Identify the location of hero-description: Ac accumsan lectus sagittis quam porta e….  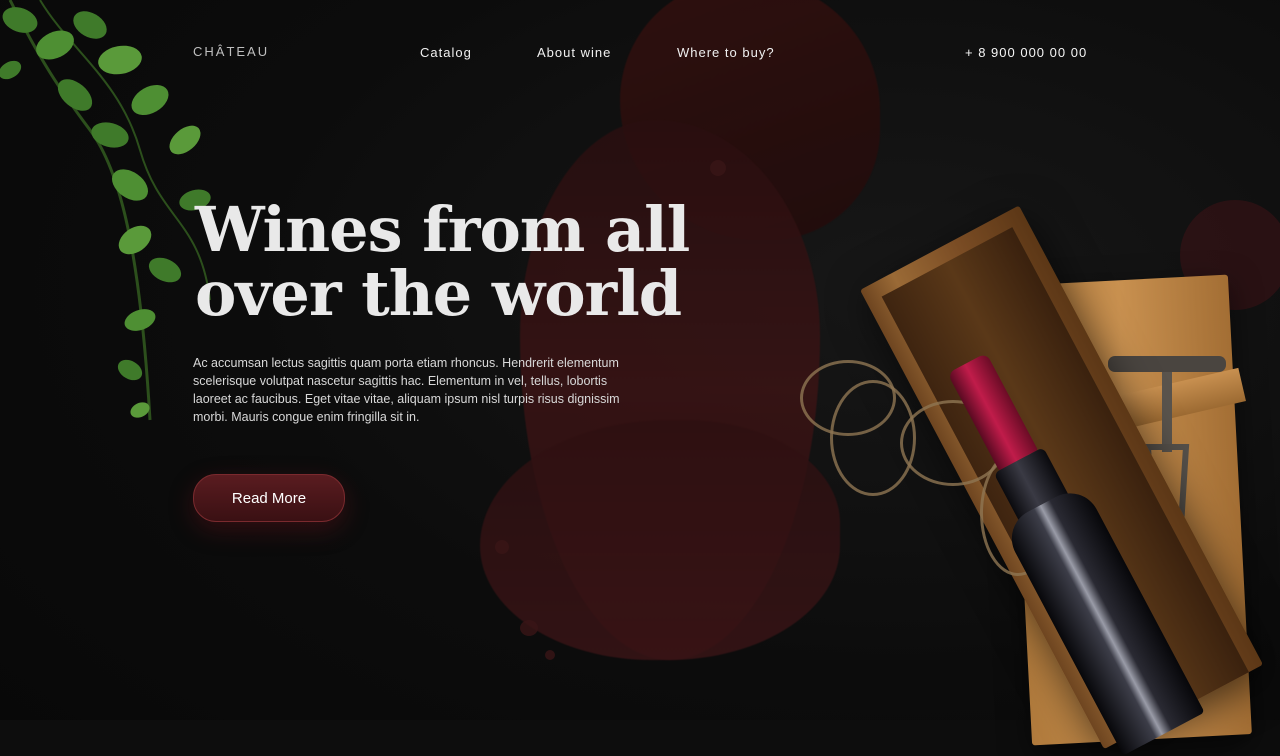
(406, 390).